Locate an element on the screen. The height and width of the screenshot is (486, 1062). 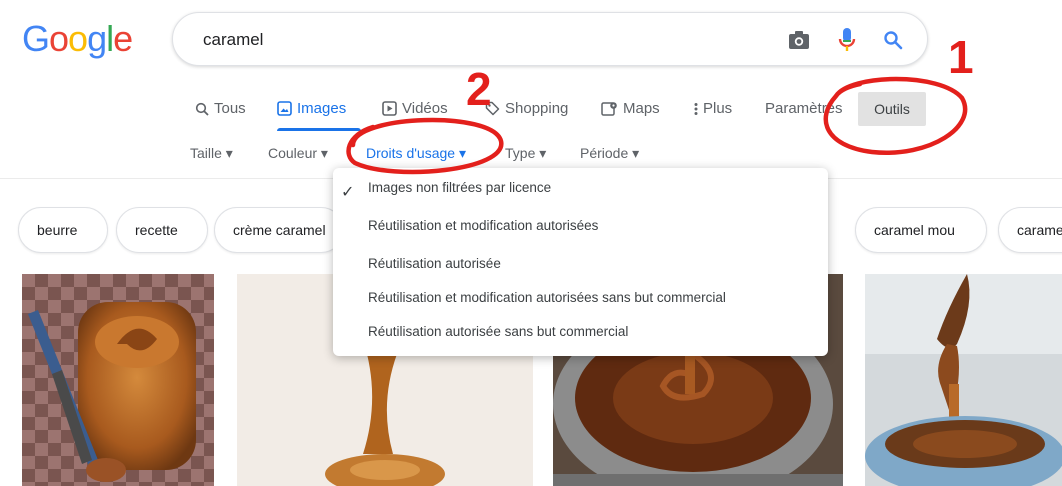
map-icon is located at coordinates (609, 109).